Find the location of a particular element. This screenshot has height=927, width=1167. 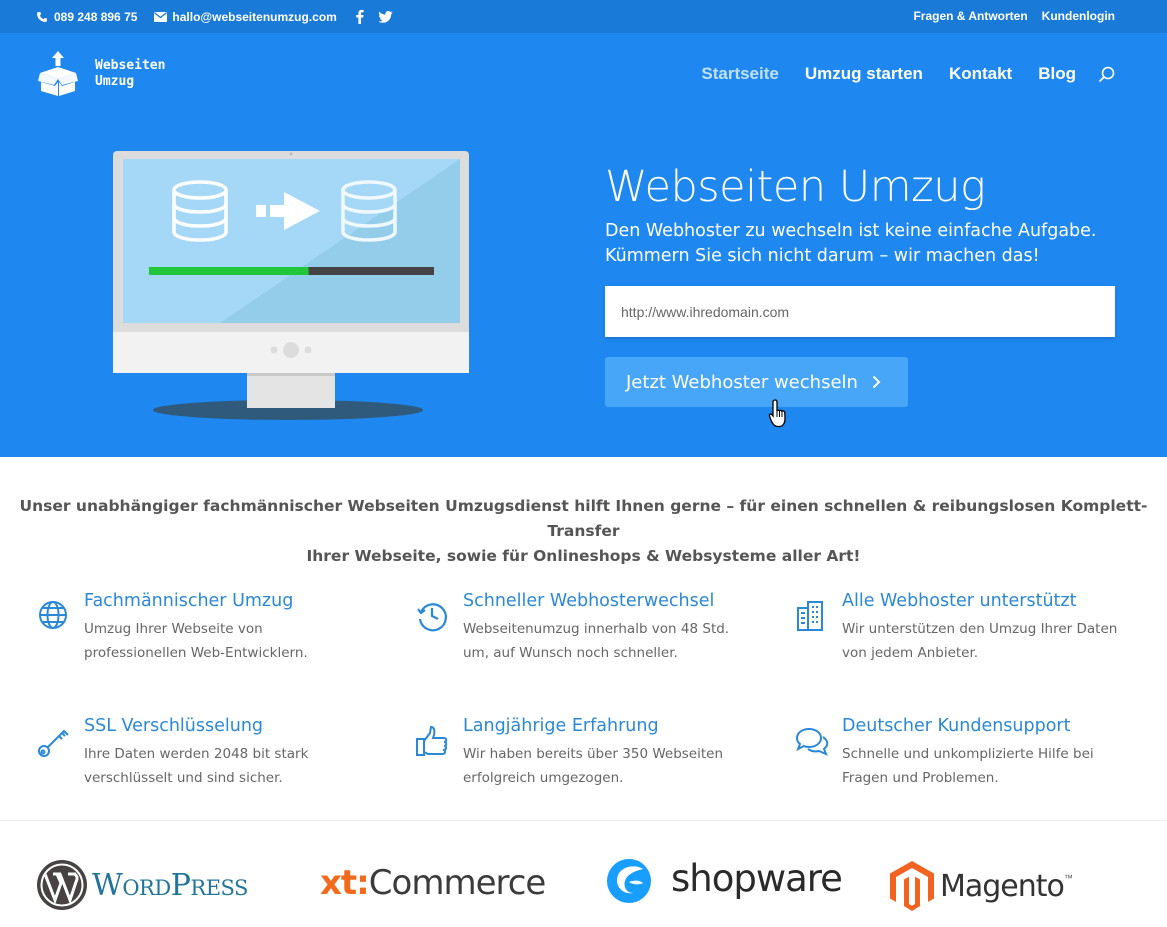

feature-title: SSL Verschlüsselung is located at coordinates (174, 726).